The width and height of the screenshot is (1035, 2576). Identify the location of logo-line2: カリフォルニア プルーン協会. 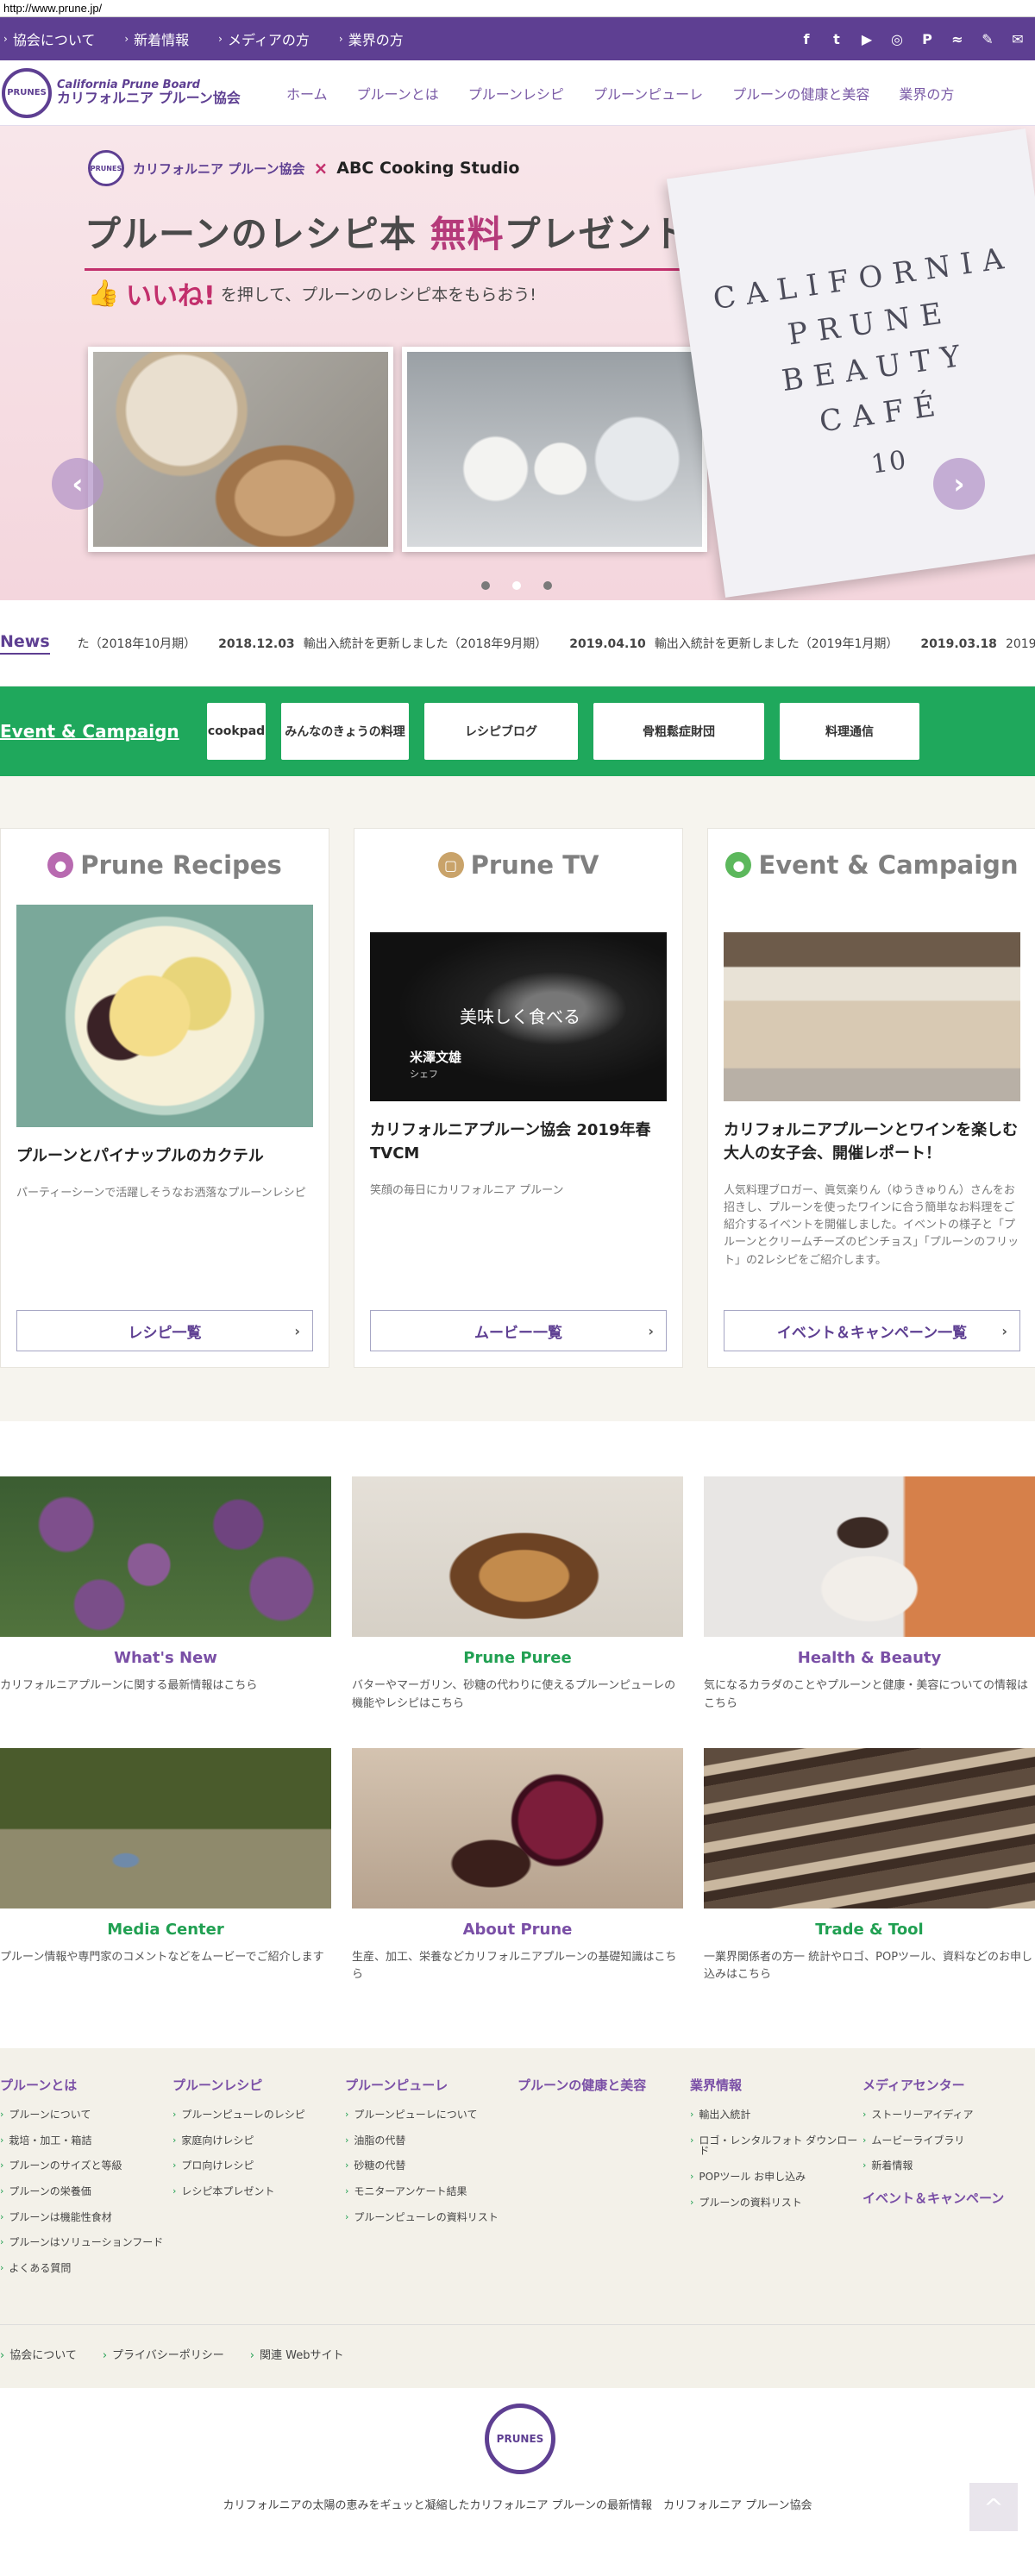
(149, 97).